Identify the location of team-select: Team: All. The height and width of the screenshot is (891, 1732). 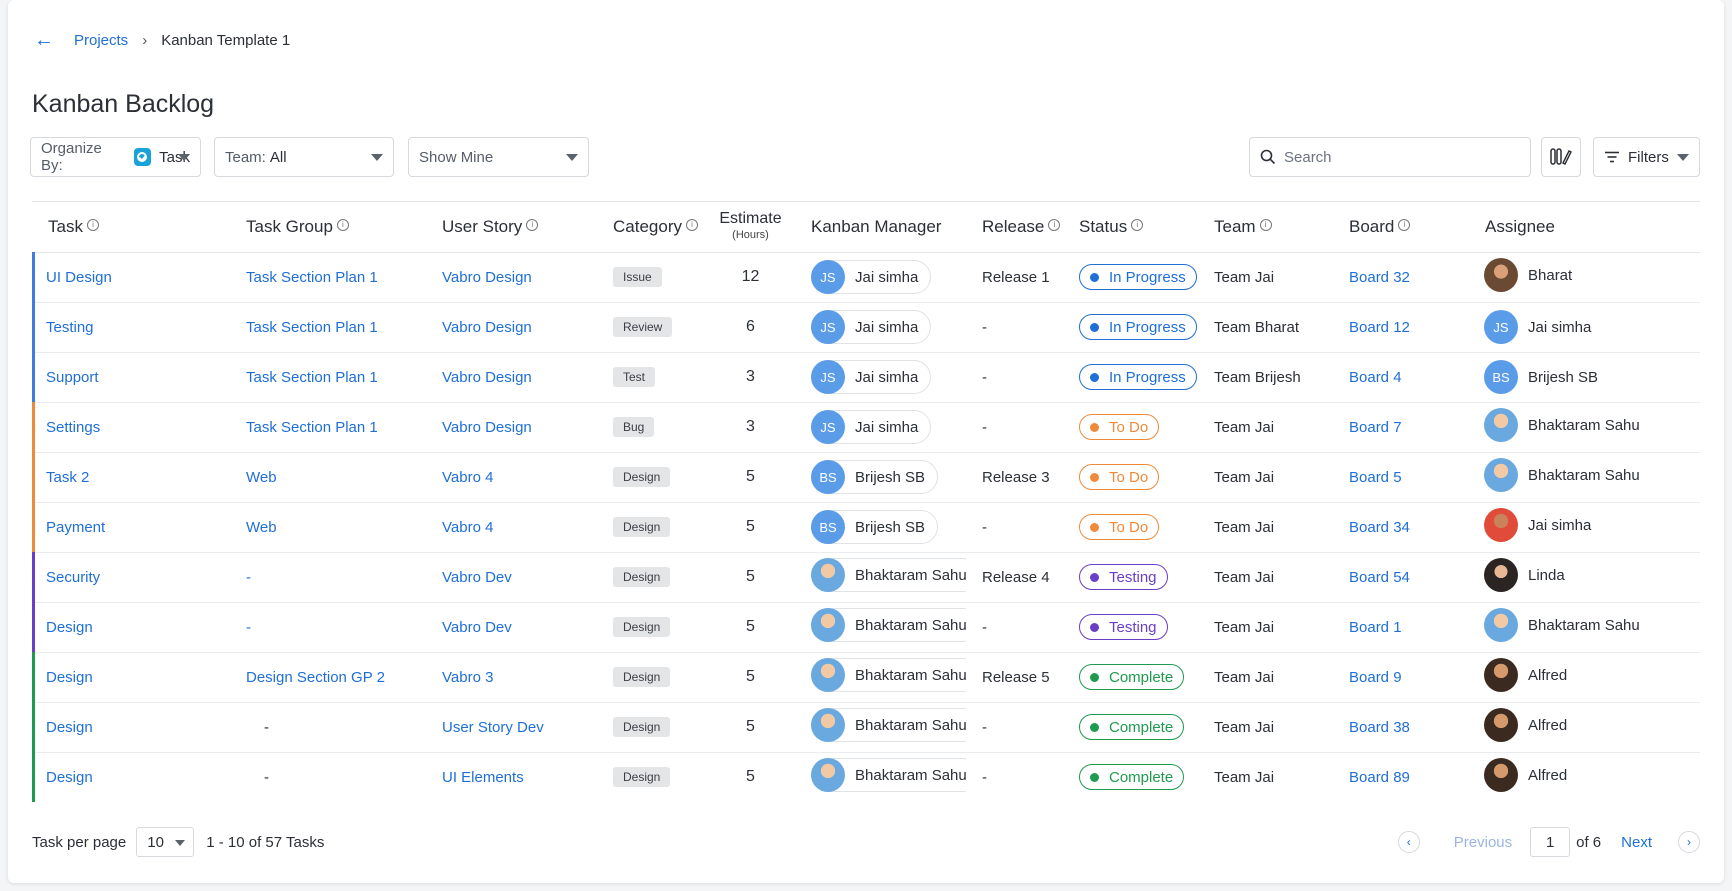
(304, 157).